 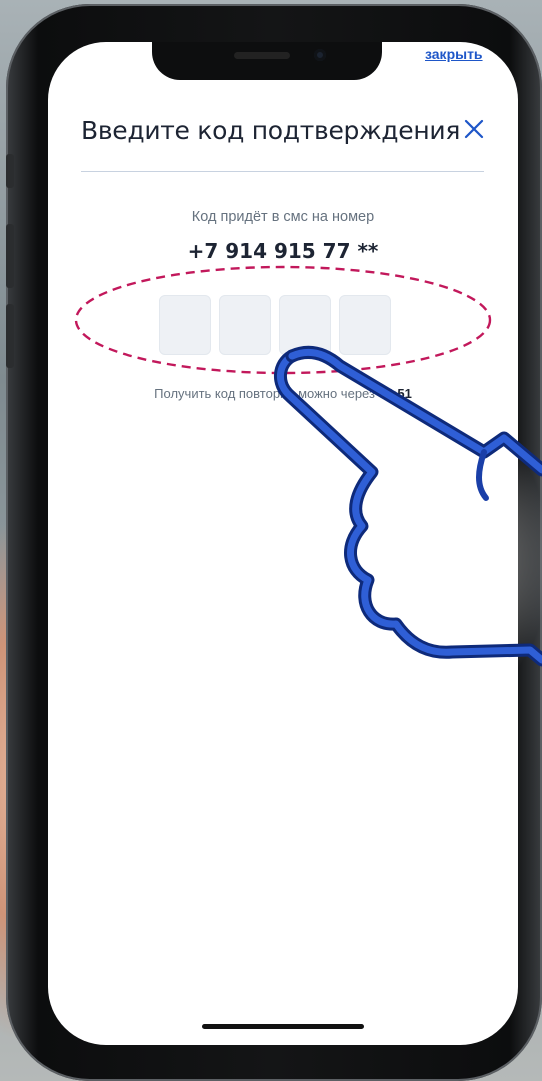 I want to click on header-divider, so click(x=282, y=171).